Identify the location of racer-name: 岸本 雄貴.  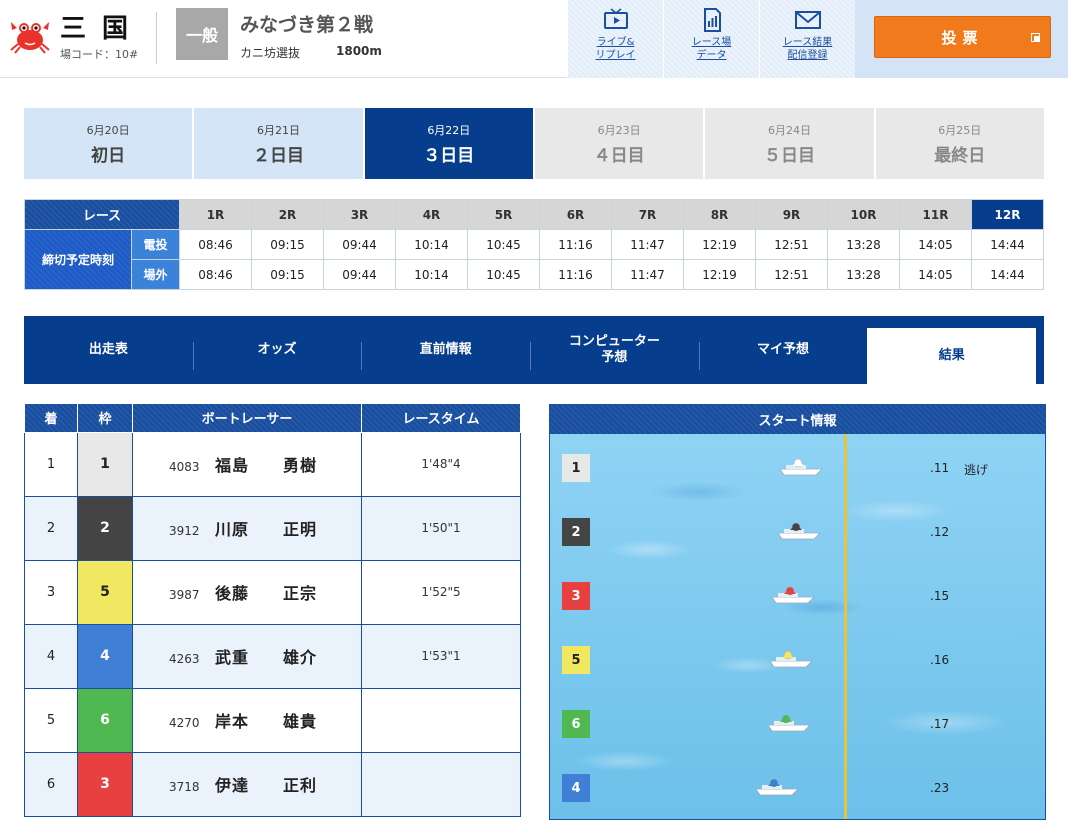
(266, 721).